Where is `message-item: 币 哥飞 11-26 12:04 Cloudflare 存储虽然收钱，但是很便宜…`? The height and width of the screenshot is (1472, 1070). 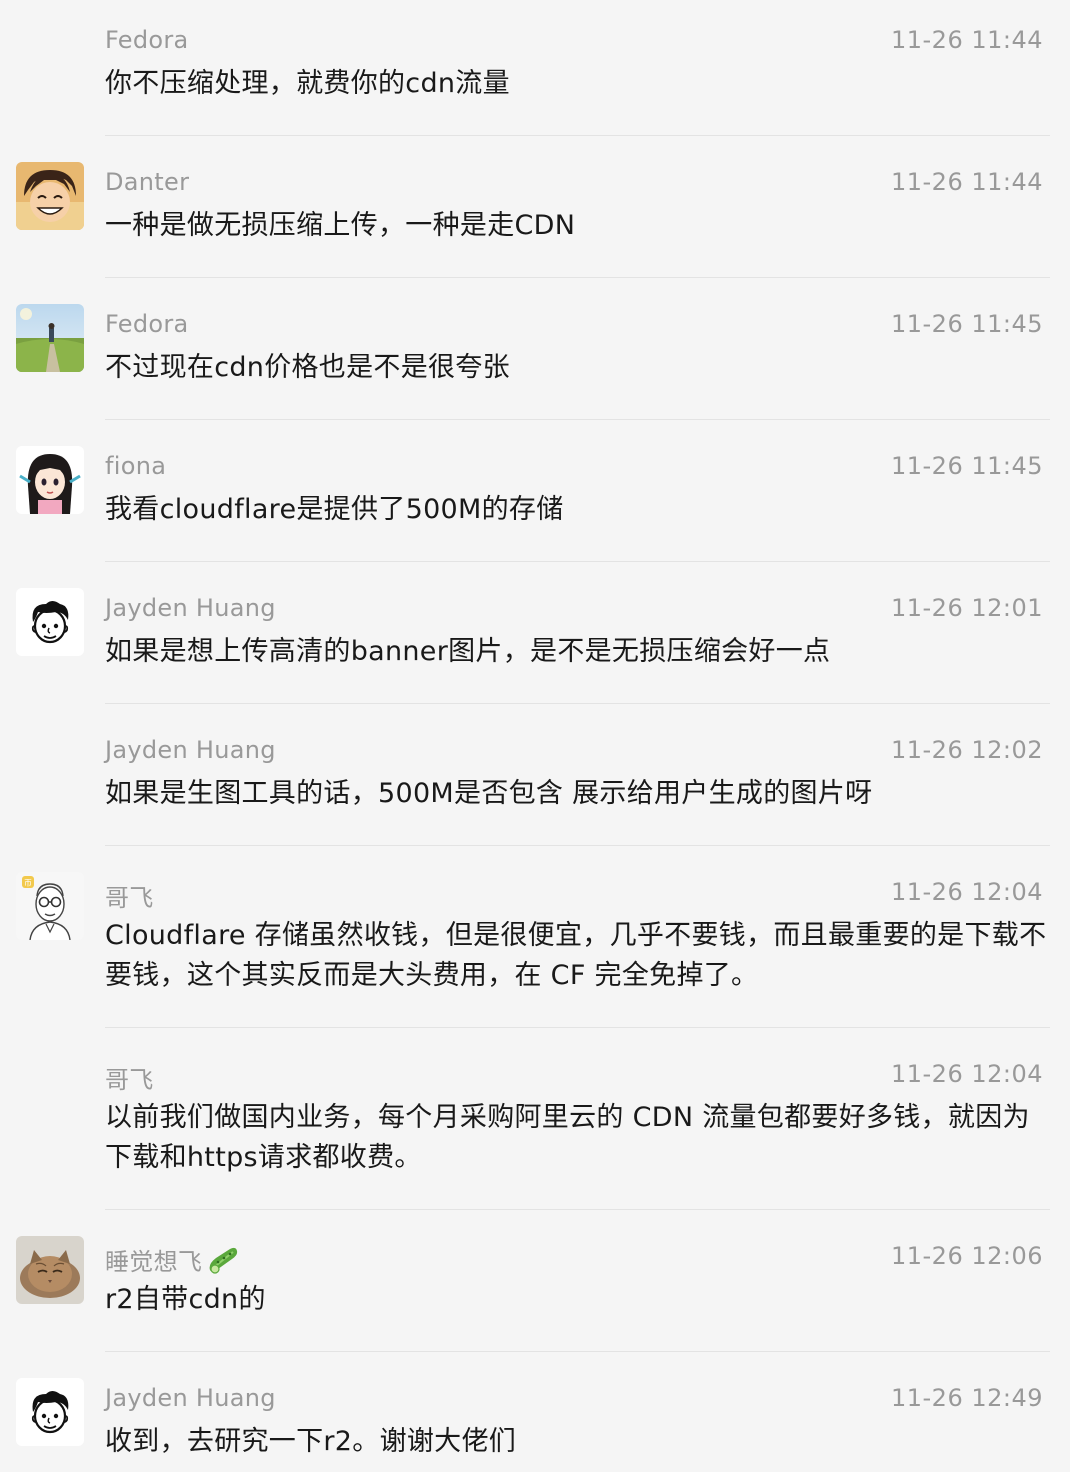
message-item: 币 哥飞 11-26 12:04 Cloudflare 存储虽然收钱，但是很便宜… is located at coordinates (535, 940).